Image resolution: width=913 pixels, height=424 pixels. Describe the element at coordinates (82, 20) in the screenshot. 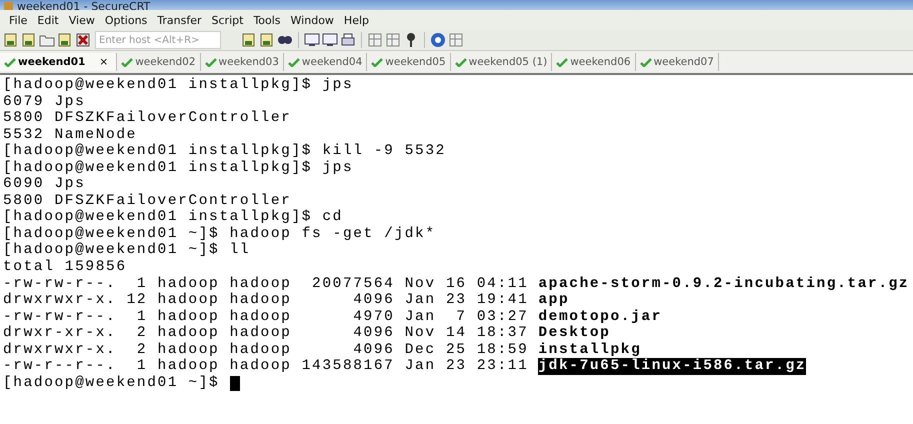

I see `menu-item: View` at that location.